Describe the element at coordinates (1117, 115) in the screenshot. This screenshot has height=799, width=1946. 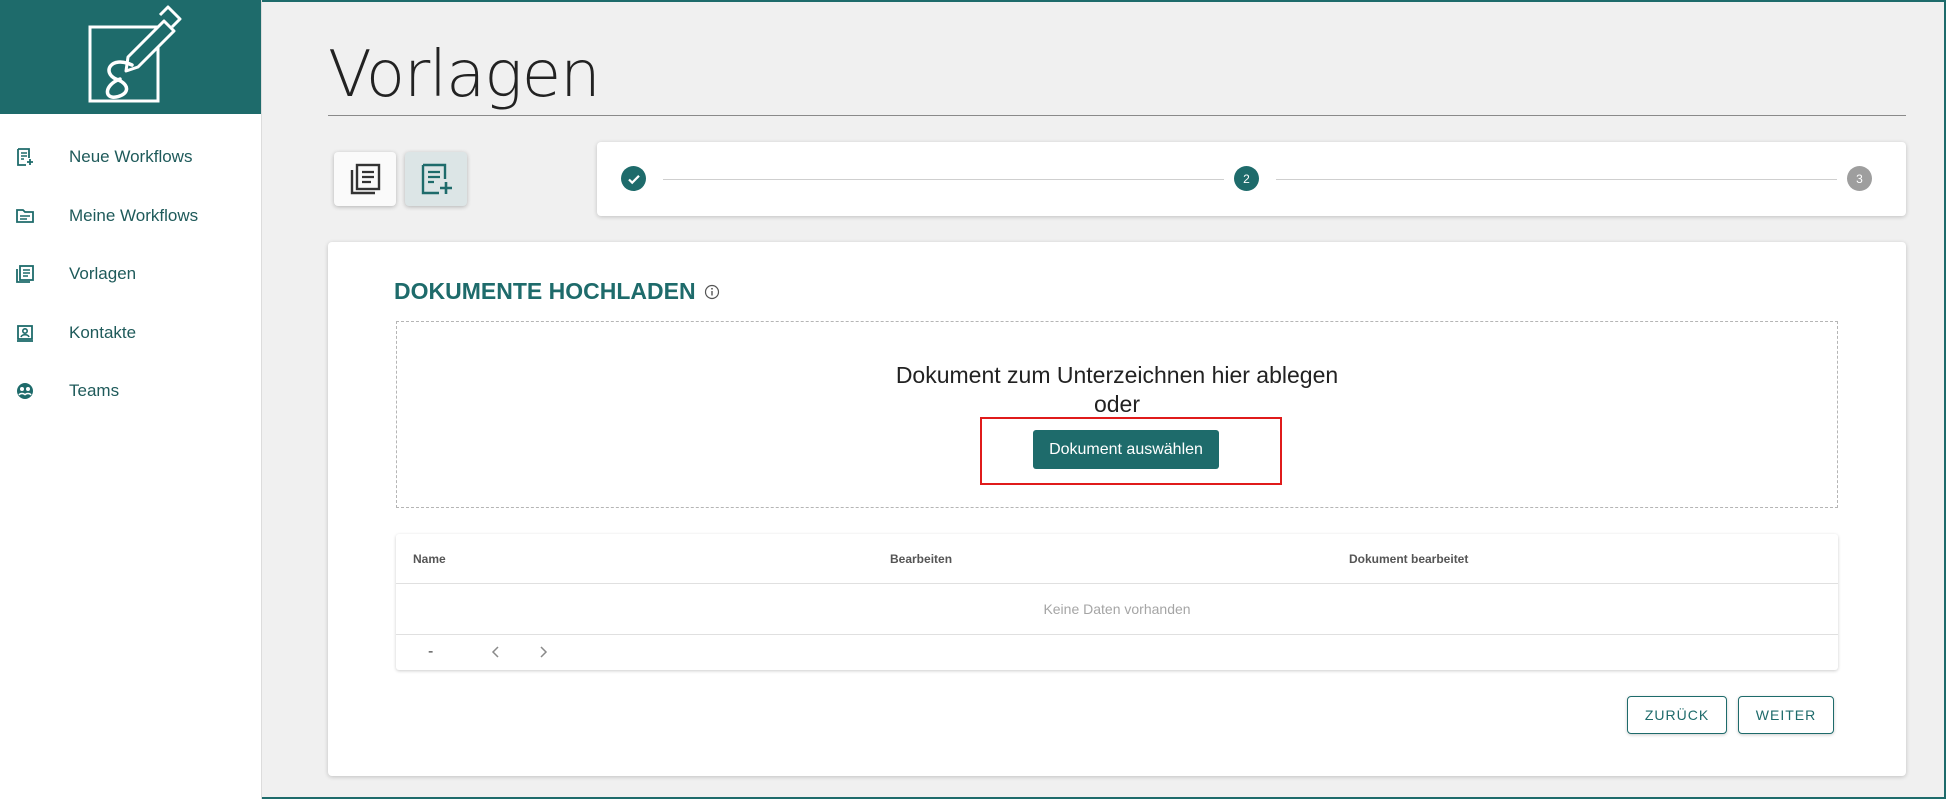
I see `title-divider` at that location.